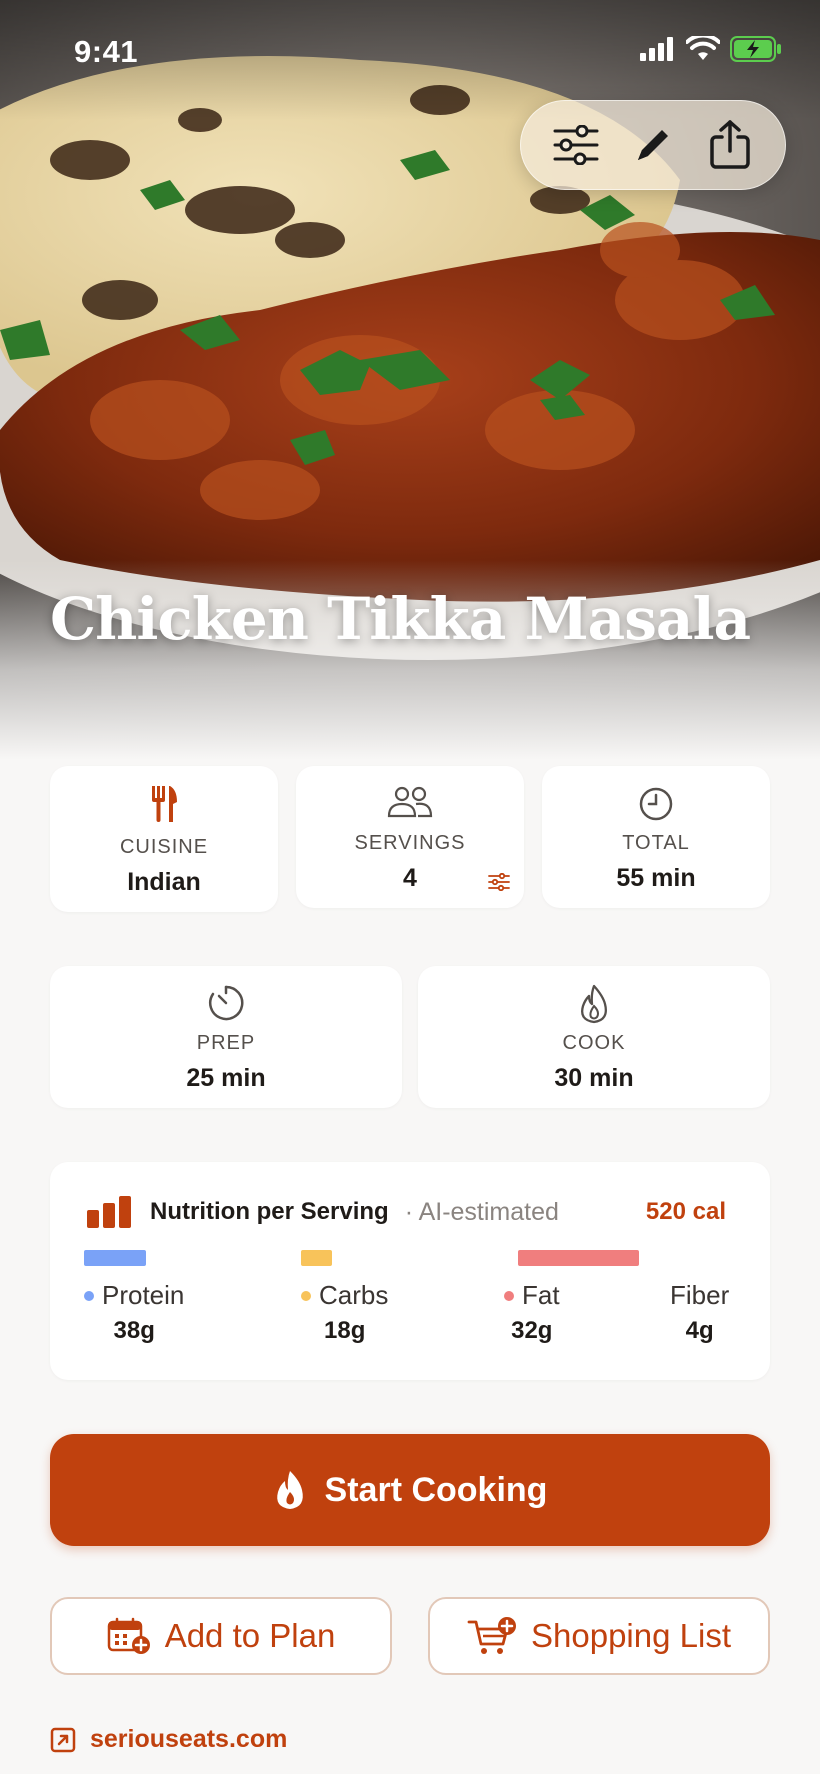 The width and height of the screenshot is (820, 1774). What do you see at coordinates (410, 843) in the screenshot?
I see `servings-label: SERVINGS` at bounding box center [410, 843].